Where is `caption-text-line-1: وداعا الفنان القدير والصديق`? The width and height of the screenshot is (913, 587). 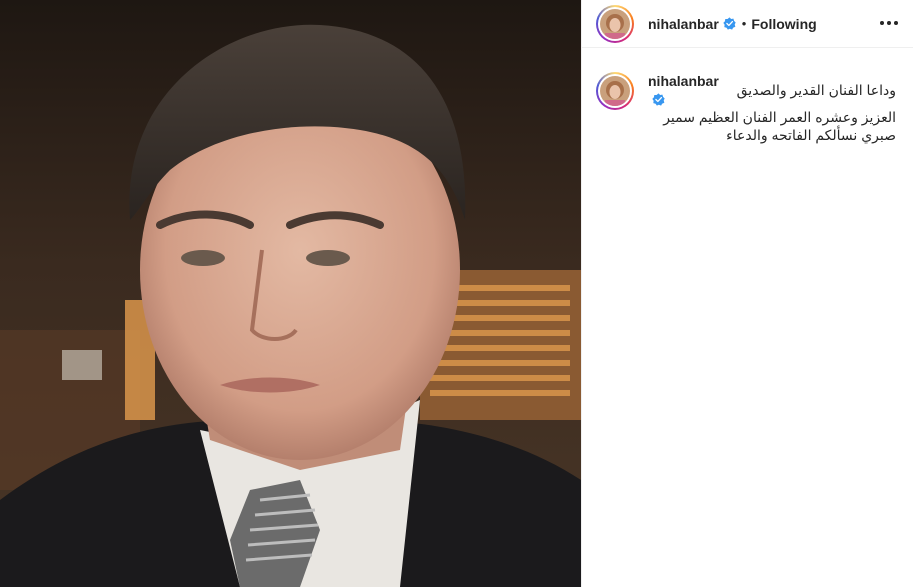
caption-text-line-1: وداعا الفنان القدير والصديق is located at coordinates (816, 90).